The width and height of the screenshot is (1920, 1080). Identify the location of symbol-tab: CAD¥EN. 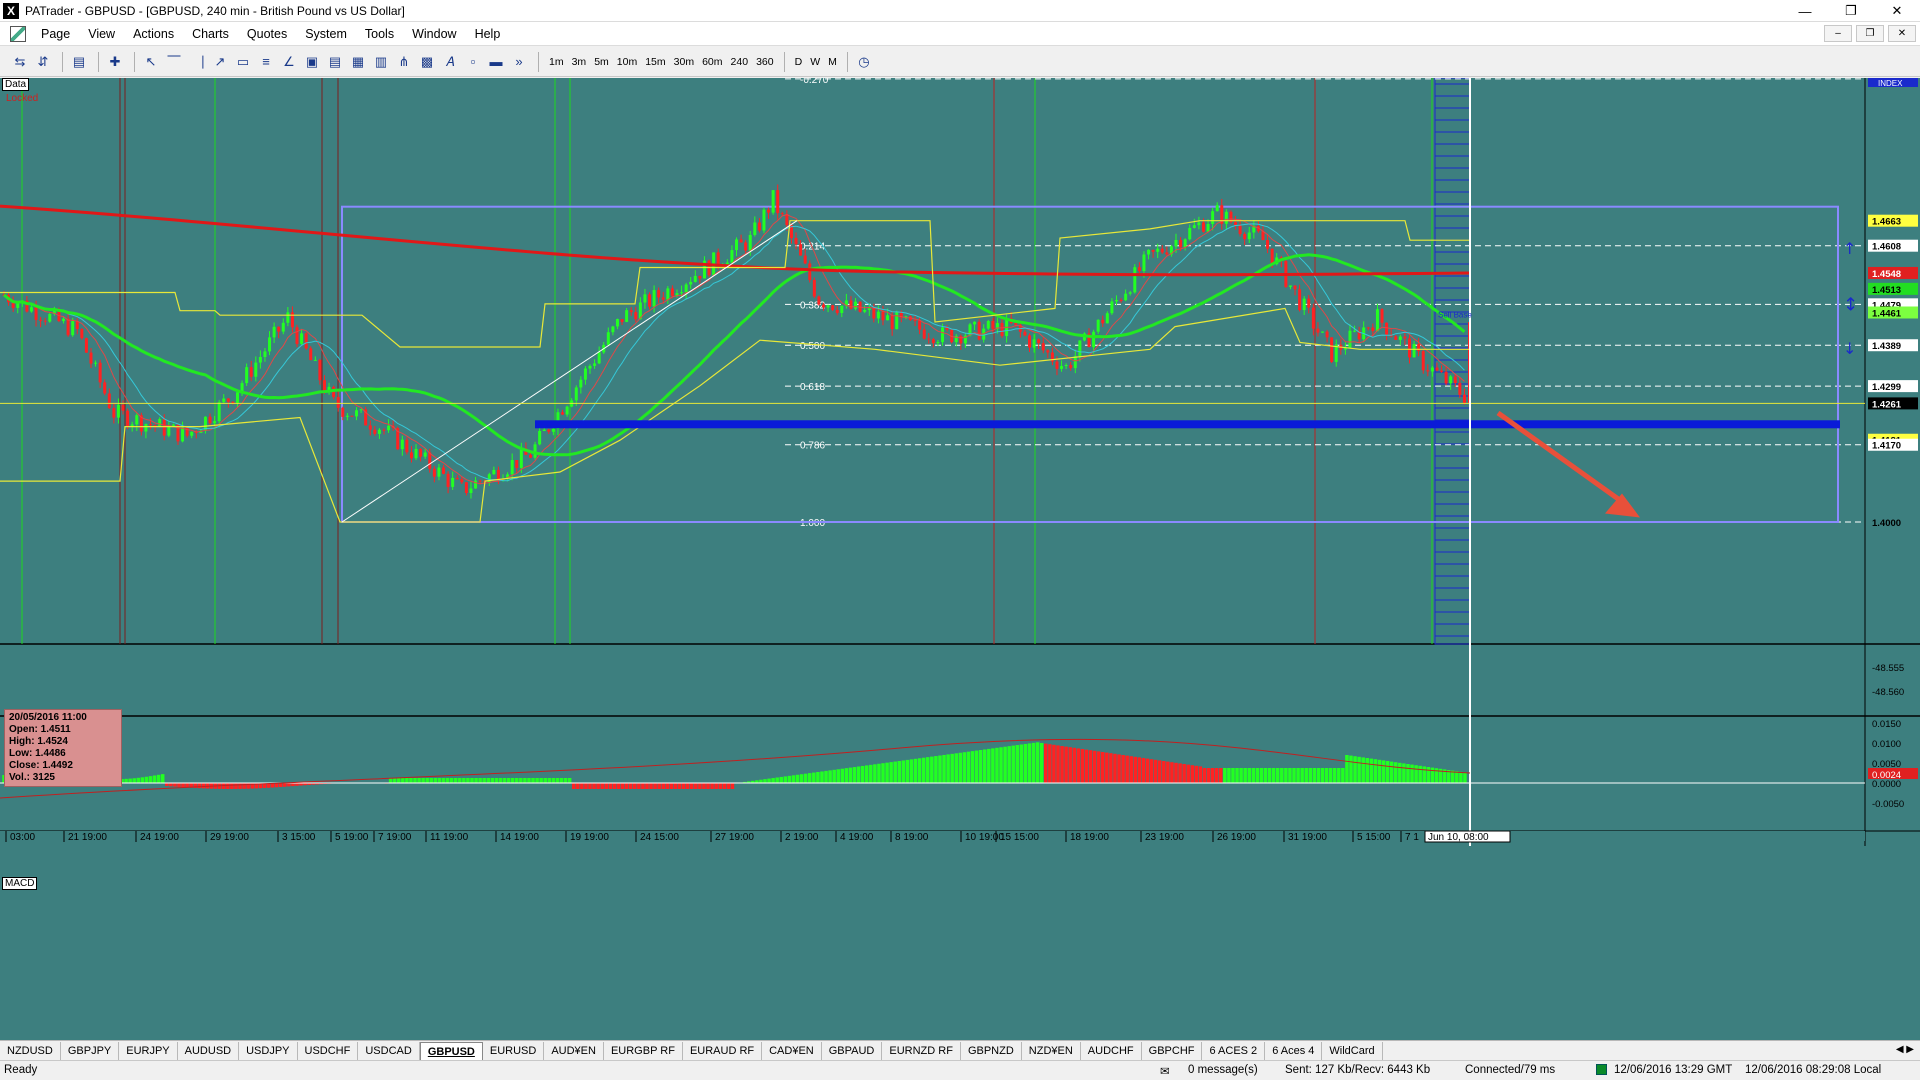
(792, 1050).